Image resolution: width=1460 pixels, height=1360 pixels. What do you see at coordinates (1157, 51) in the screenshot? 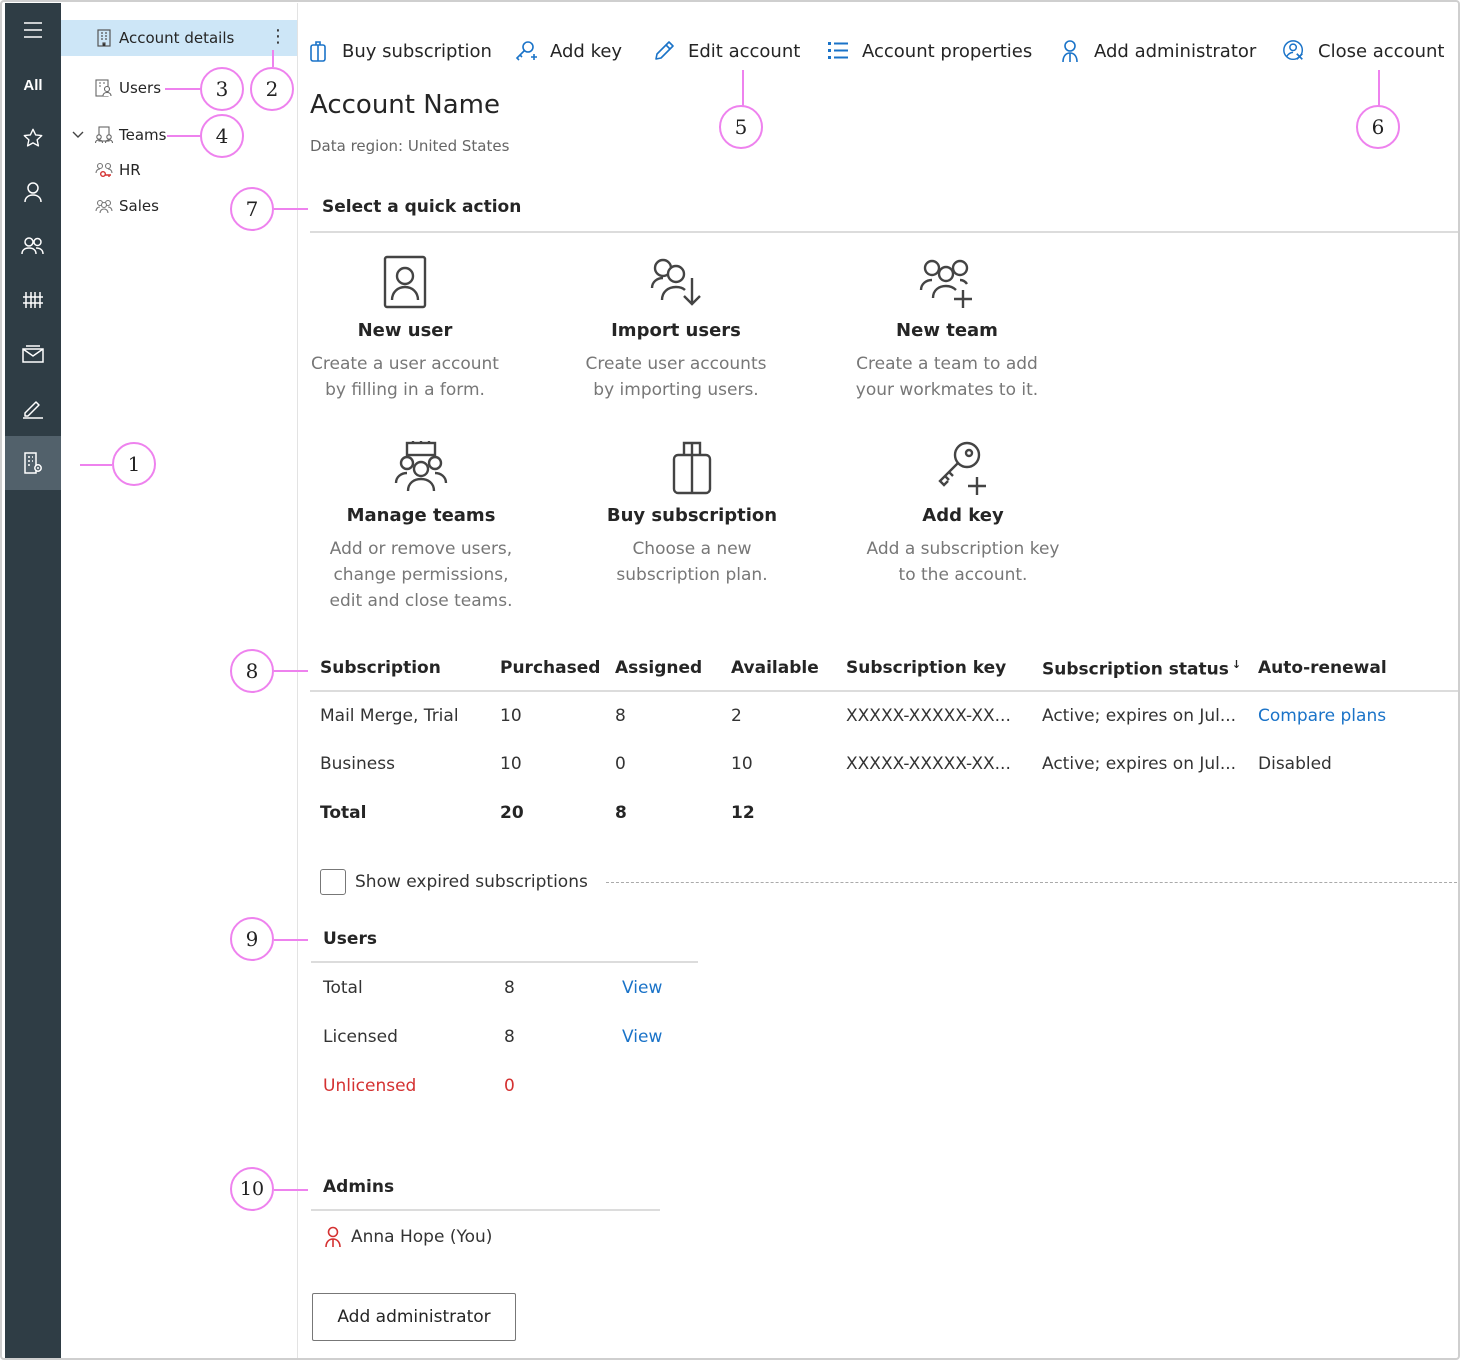
I see `add-administrator-toolbar-button: Add administrator` at bounding box center [1157, 51].